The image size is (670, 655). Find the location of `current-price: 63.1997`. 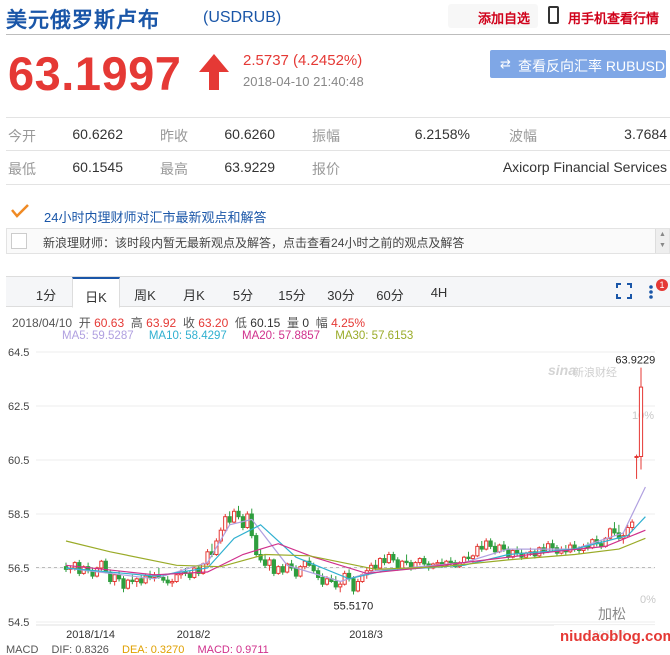

current-price: 63.1997 is located at coordinates (95, 73).